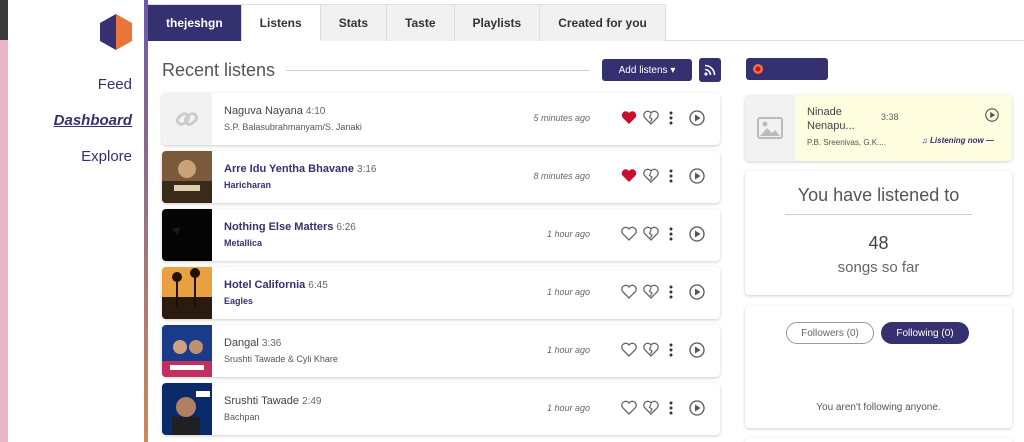  Describe the element at coordinates (219, 70) in the screenshot. I see `recent-listens-title: Recent listens` at that location.